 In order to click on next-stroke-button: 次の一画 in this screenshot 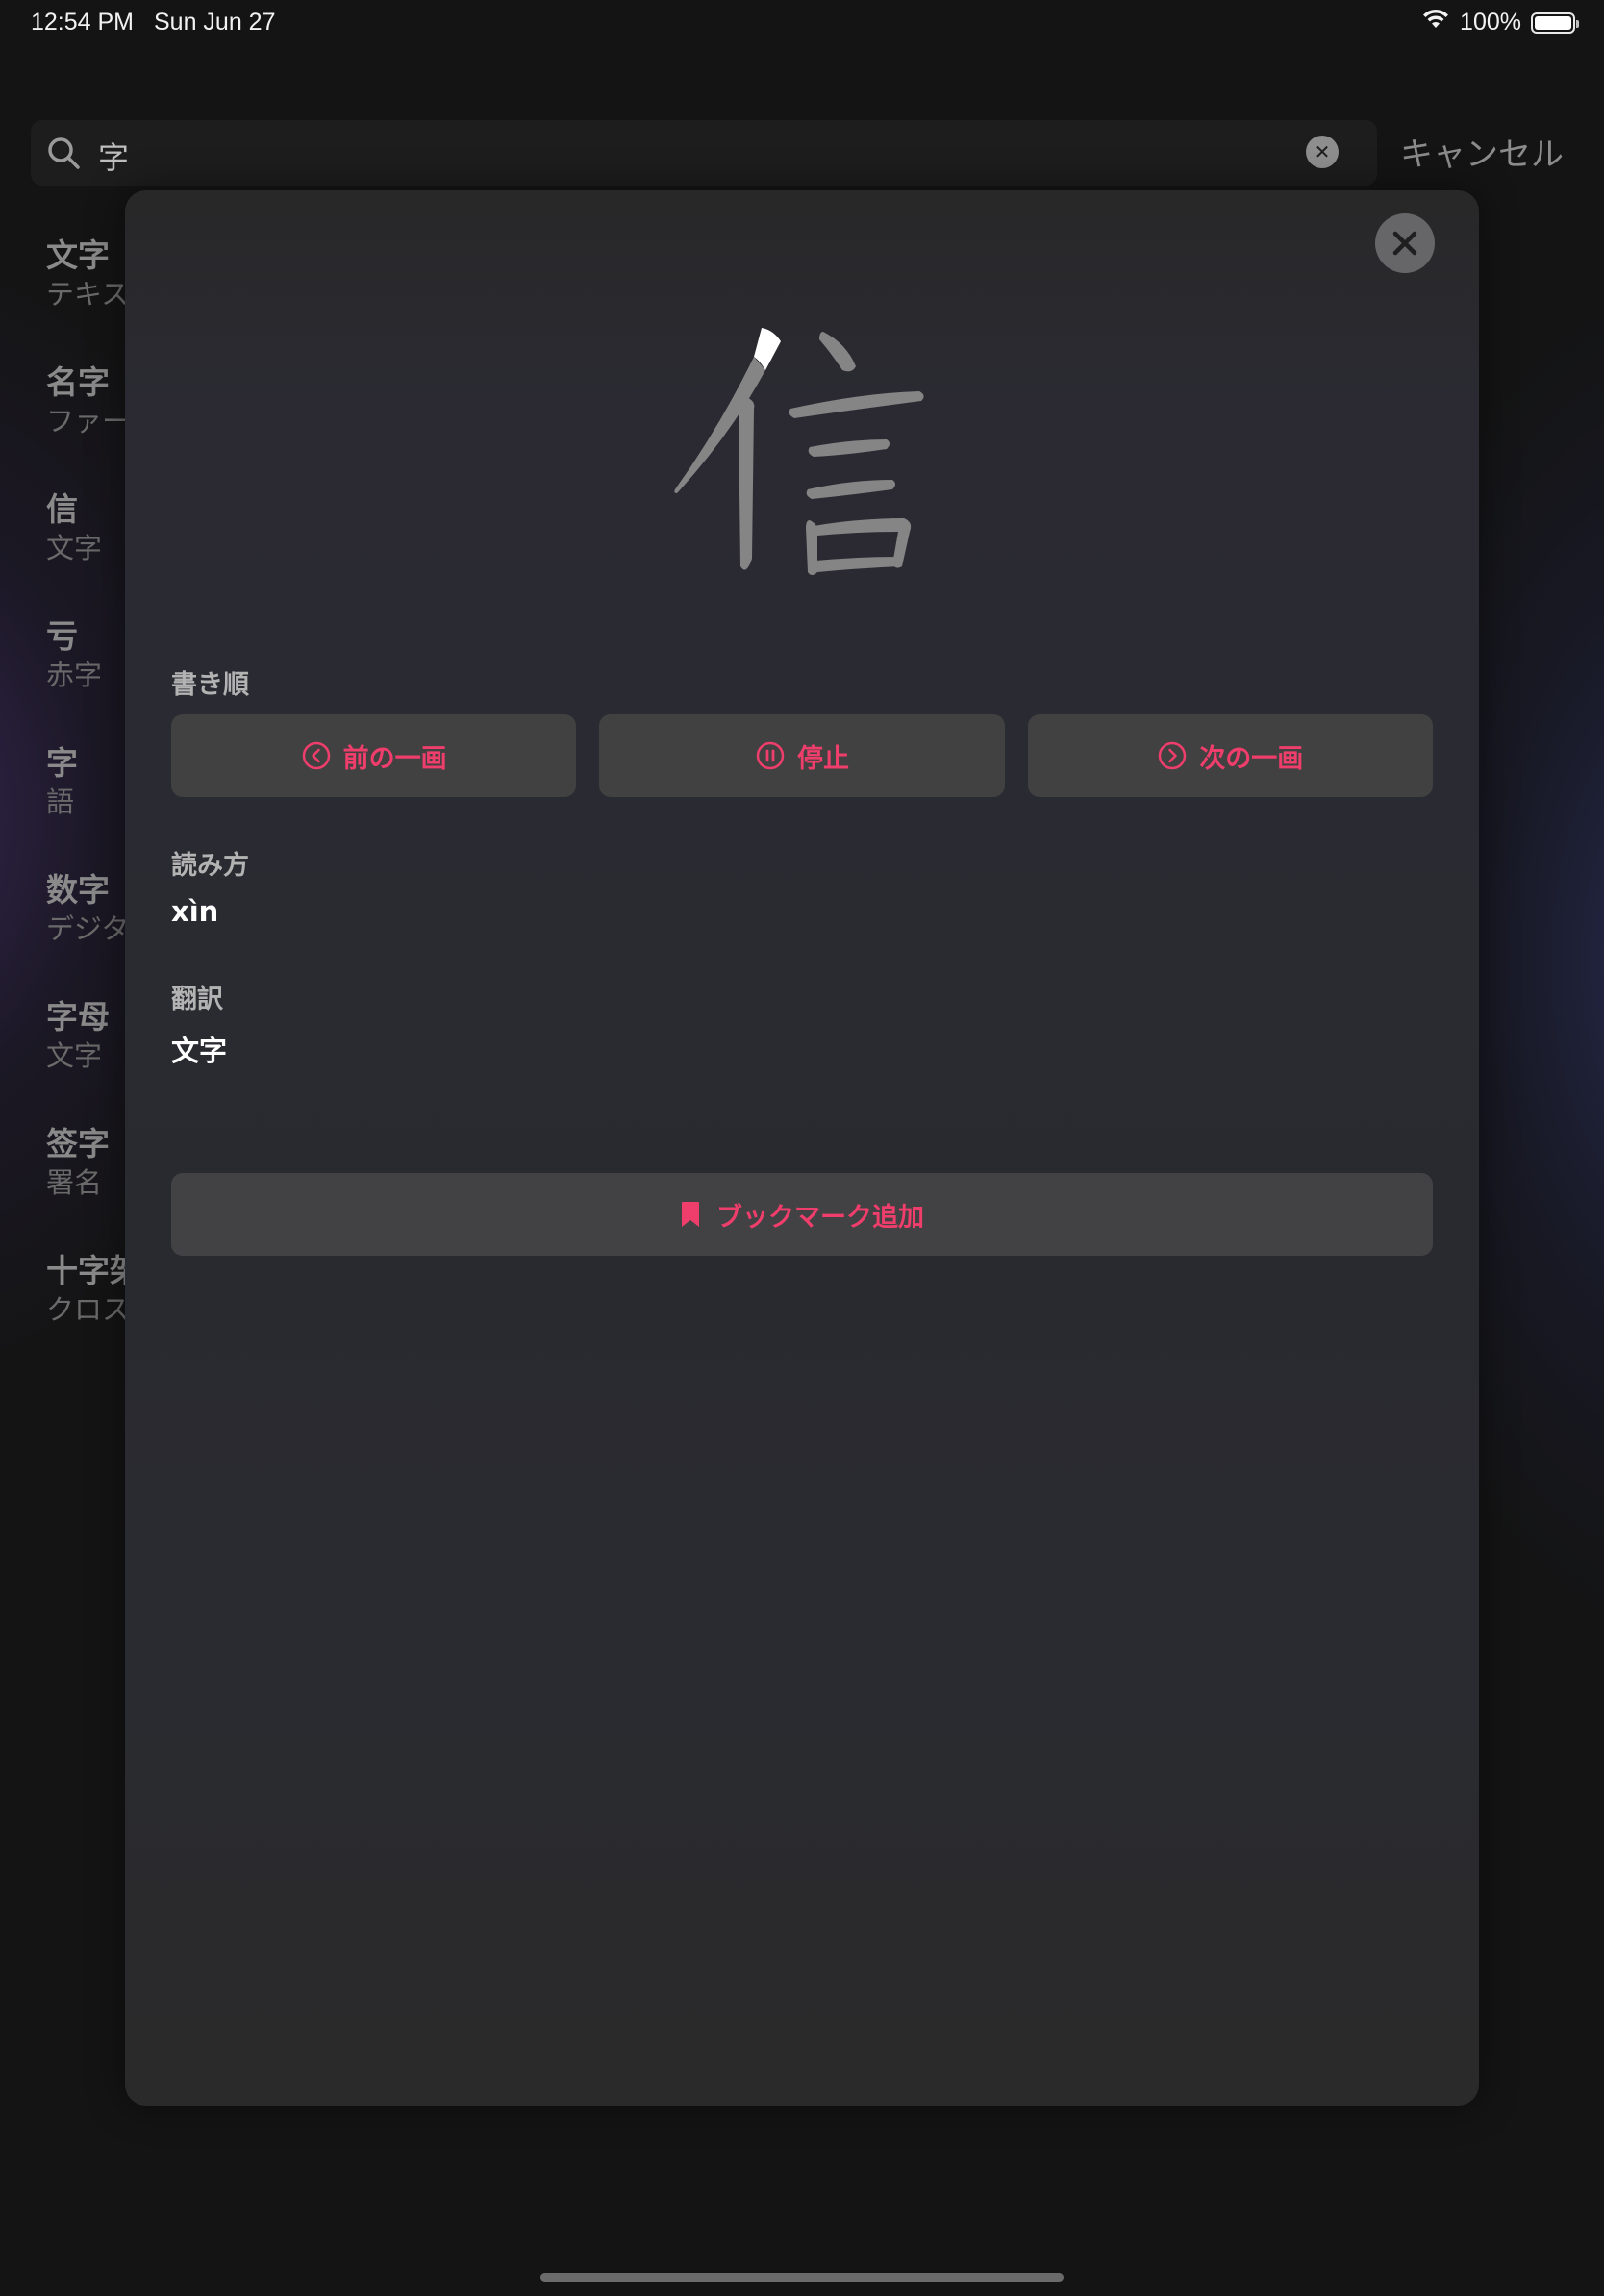, I will do `click(1230, 755)`.